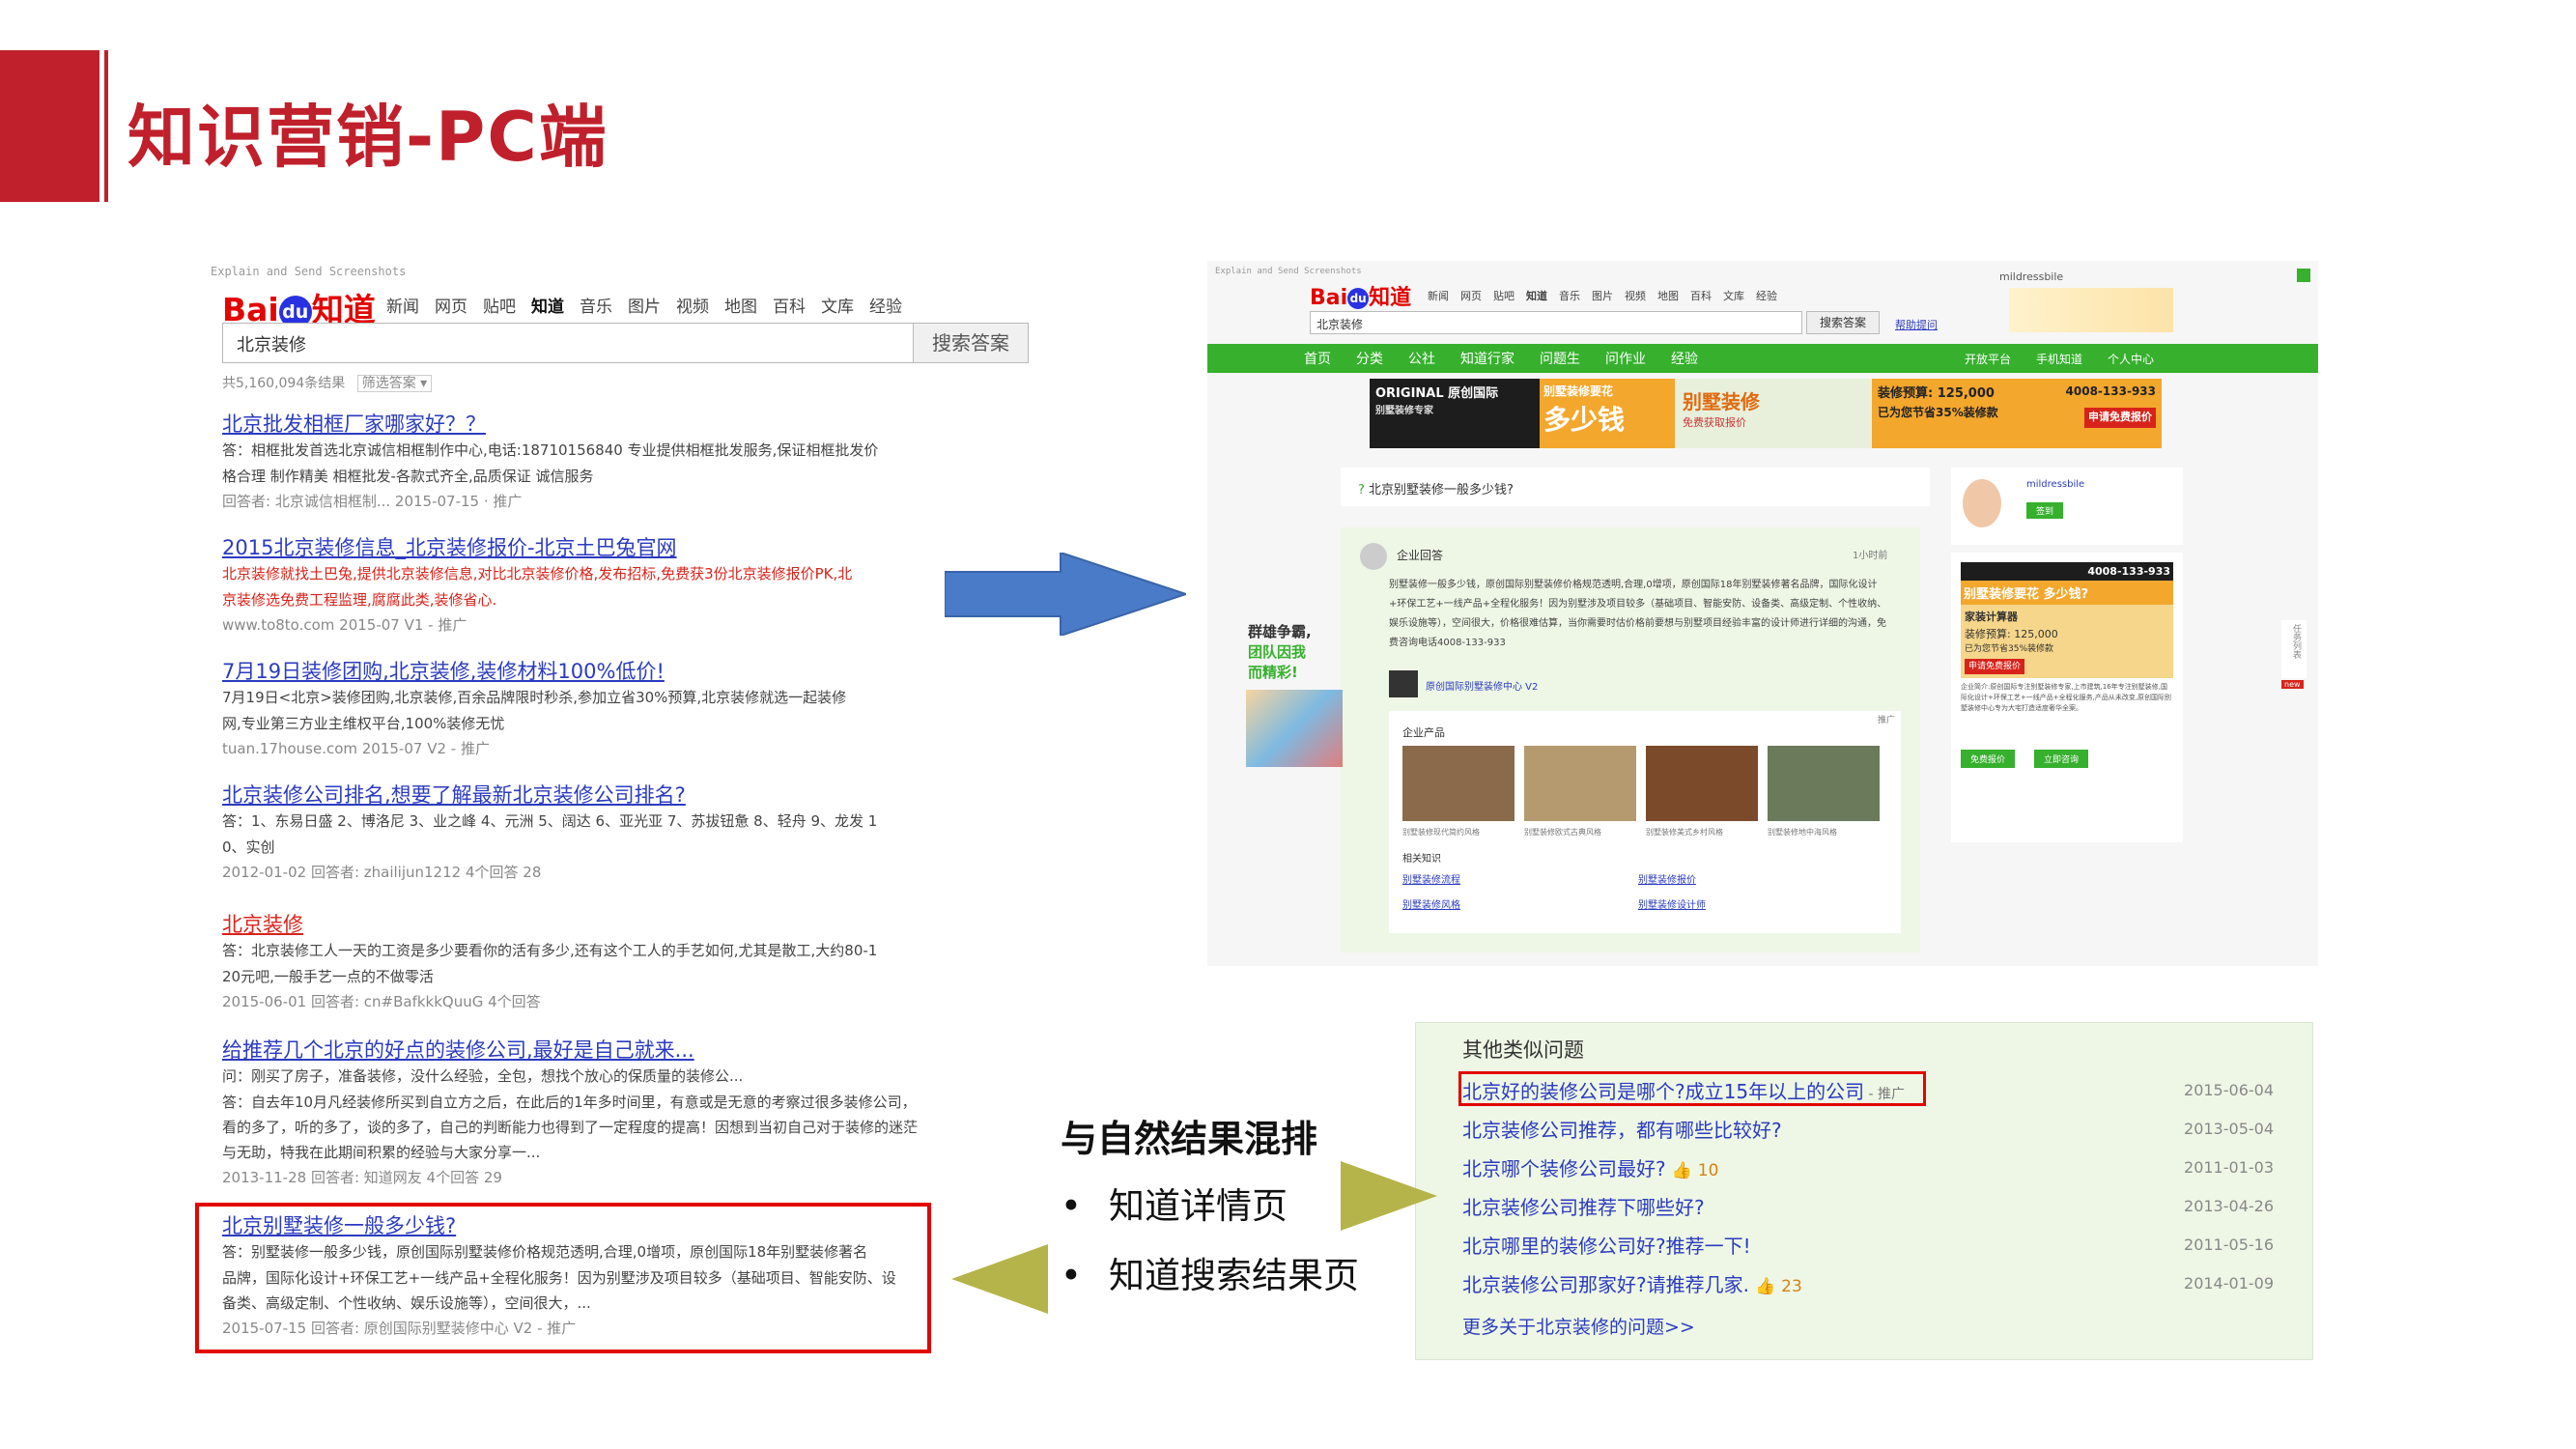 This screenshot has width=2576, height=1449. Describe the element at coordinates (2091, 310) in the screenshot. I see `top-promo-banner` at that location.